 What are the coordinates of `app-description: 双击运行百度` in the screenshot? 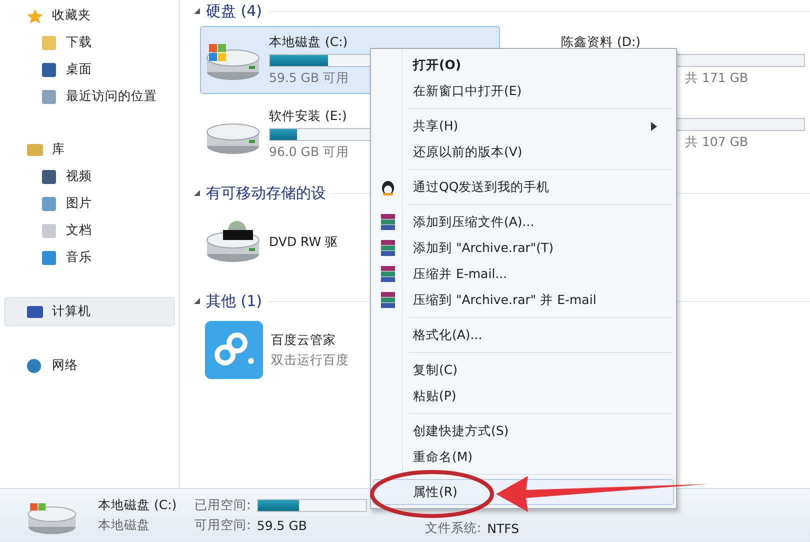 It's located at (310, 360).